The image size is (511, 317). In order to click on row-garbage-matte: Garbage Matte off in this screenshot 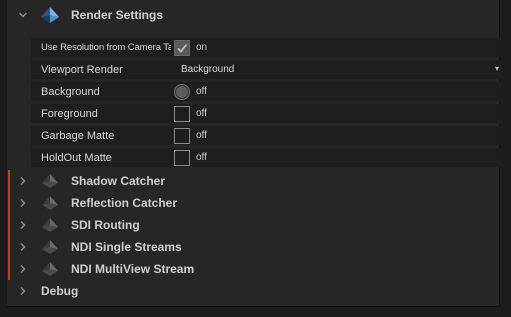, I will do `click(266, 135)`.